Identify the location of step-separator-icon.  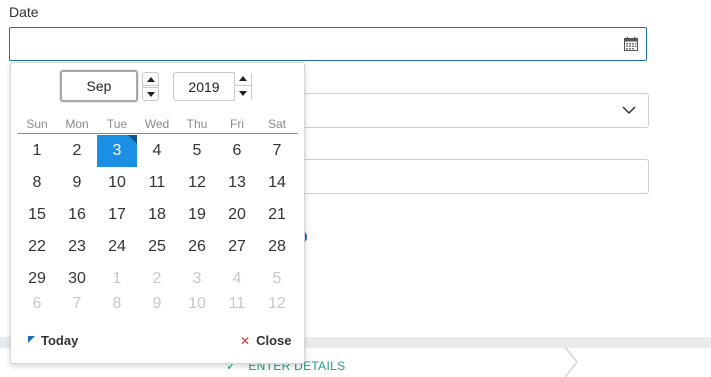
(571, 362).